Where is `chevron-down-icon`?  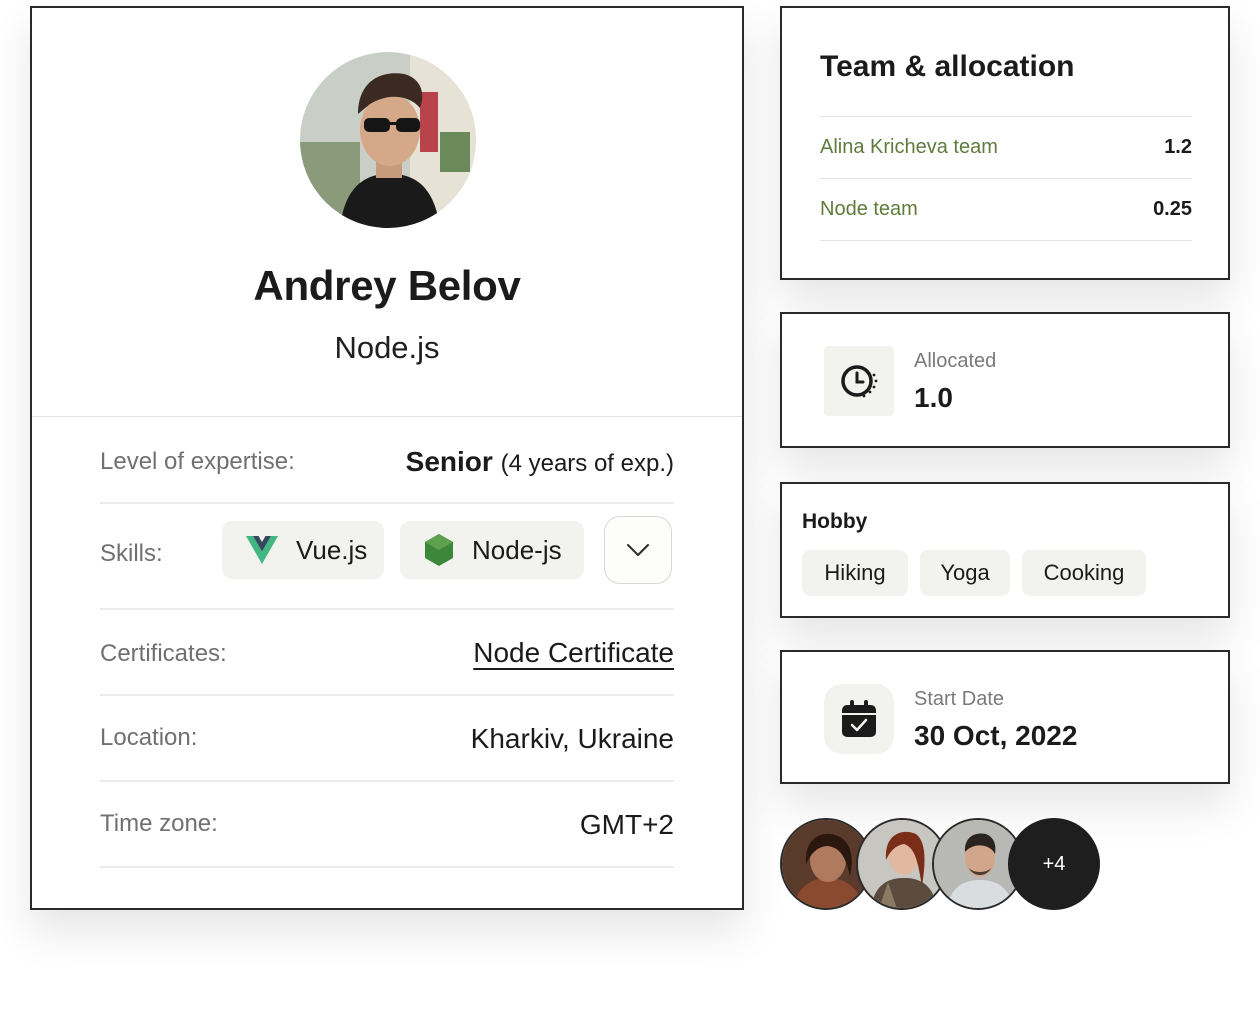 chevron-down-icon is located at coordinates (638, 550).